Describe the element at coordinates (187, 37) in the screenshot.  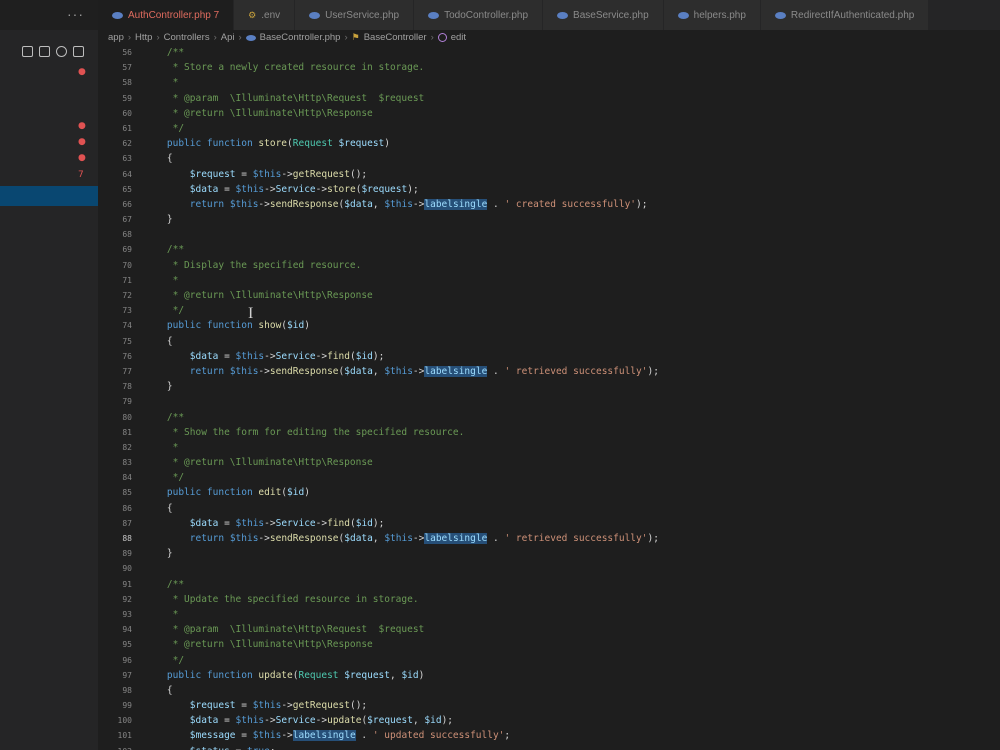
I see `breadcrumb-item: Controllers` at that location.